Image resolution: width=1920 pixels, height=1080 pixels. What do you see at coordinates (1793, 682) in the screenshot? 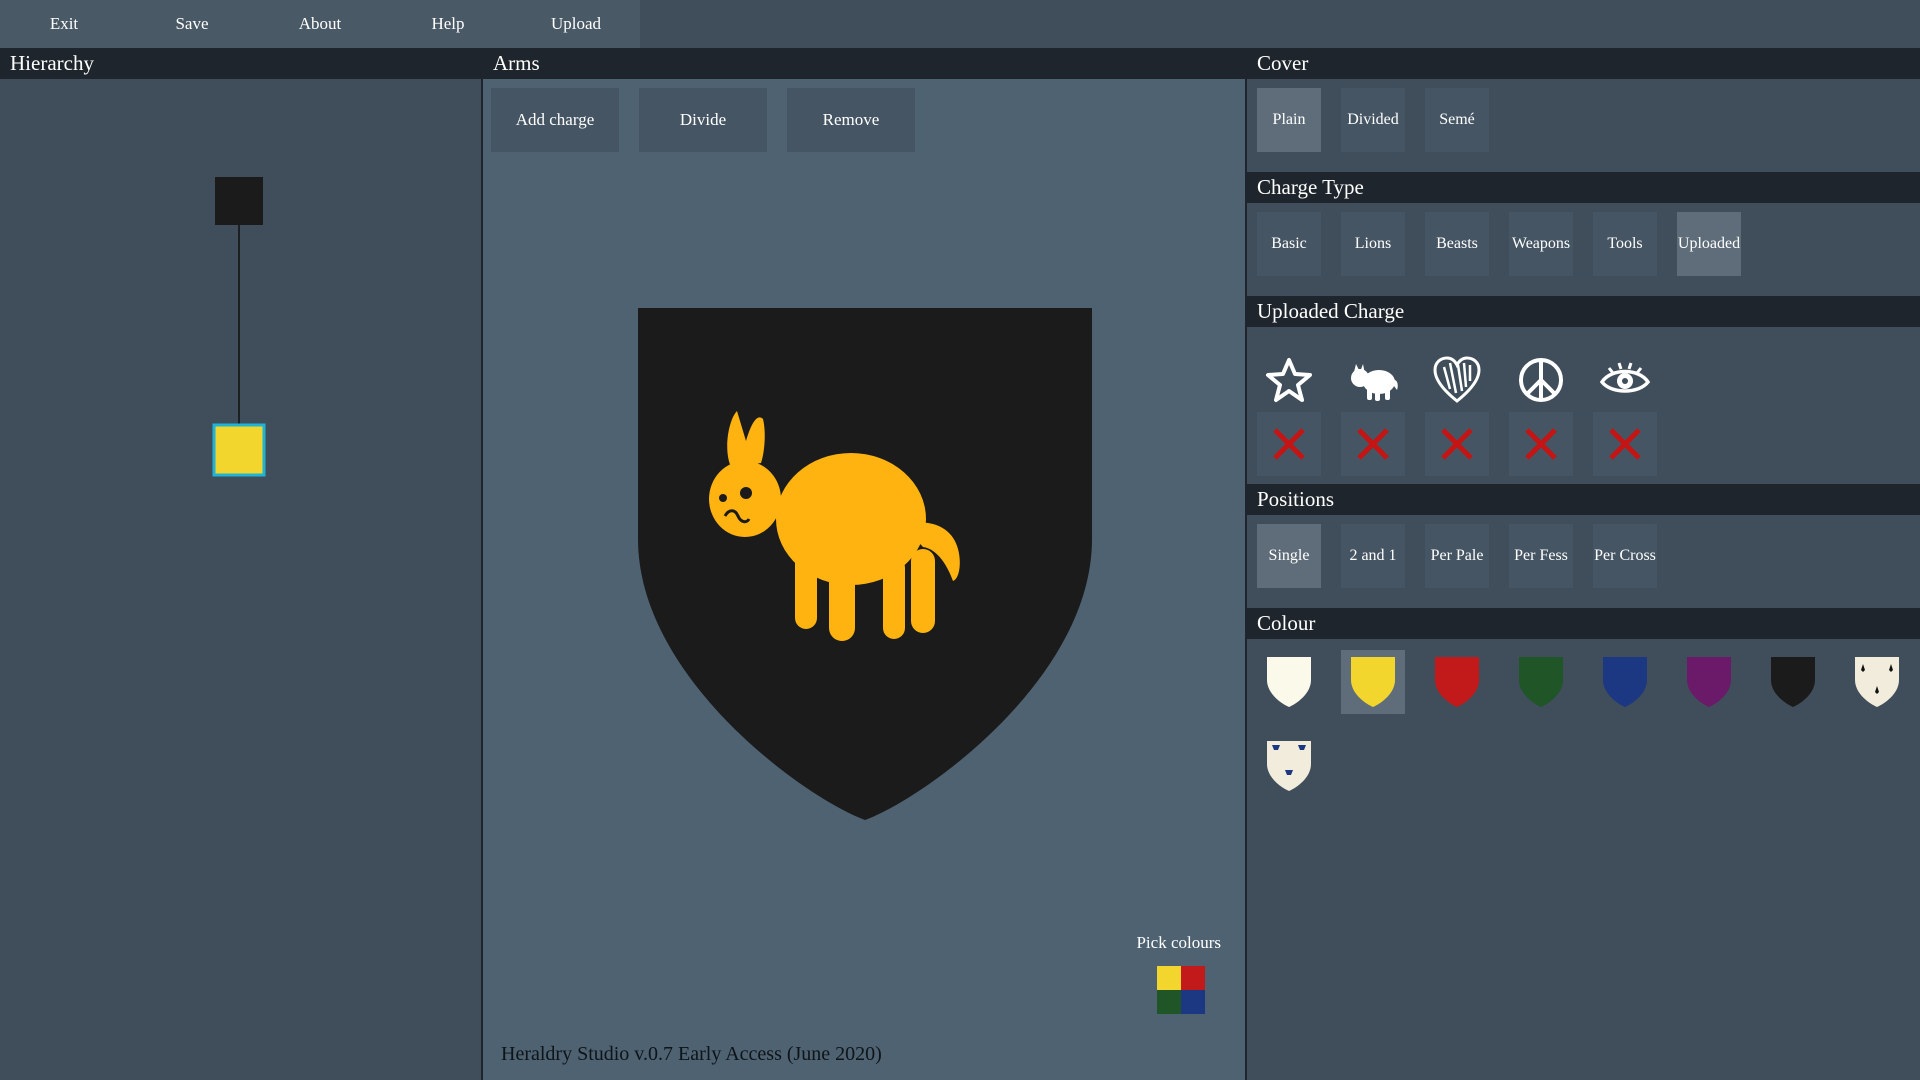
I see `swatch-sable` at bounding box center [1793, 682].